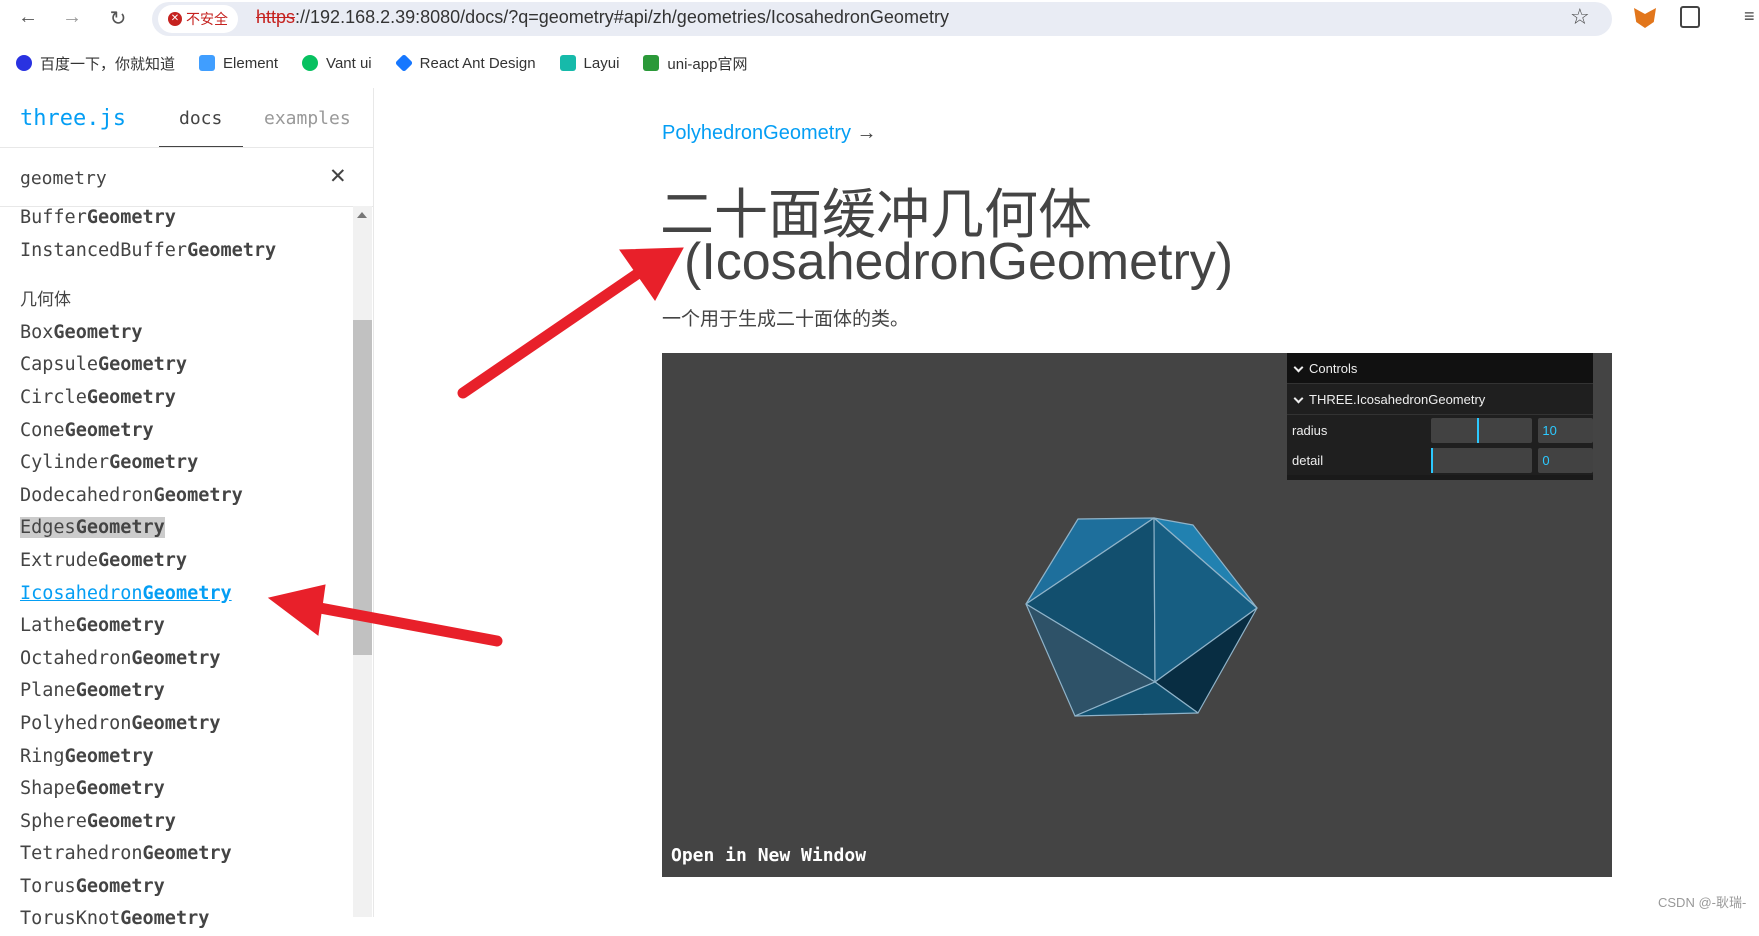 The image size is (1759, 936). I want to click on detail-slider, so click(1482, 460).